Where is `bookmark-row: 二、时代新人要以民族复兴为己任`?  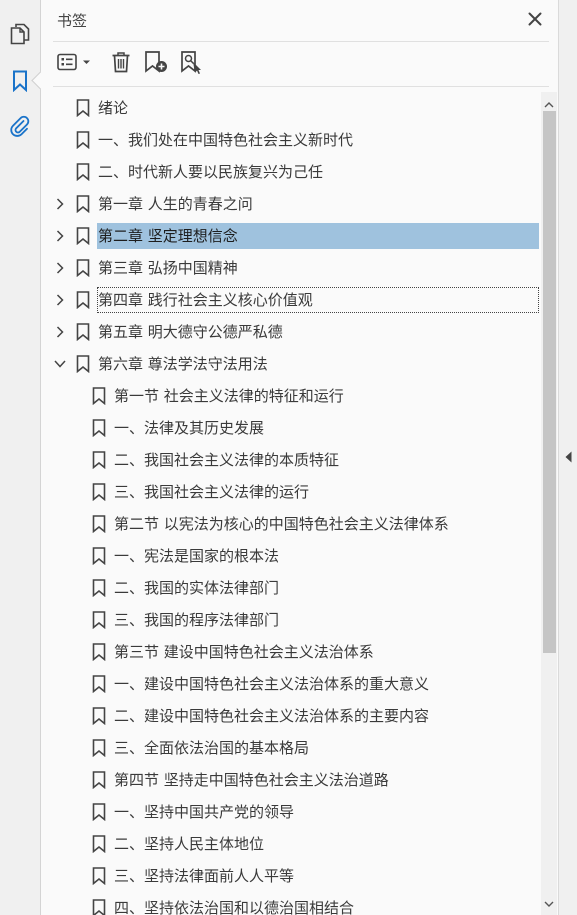 bookmark-row: 二、时代新人要以民族复兴为己任 is located at coordinates (291, 172).